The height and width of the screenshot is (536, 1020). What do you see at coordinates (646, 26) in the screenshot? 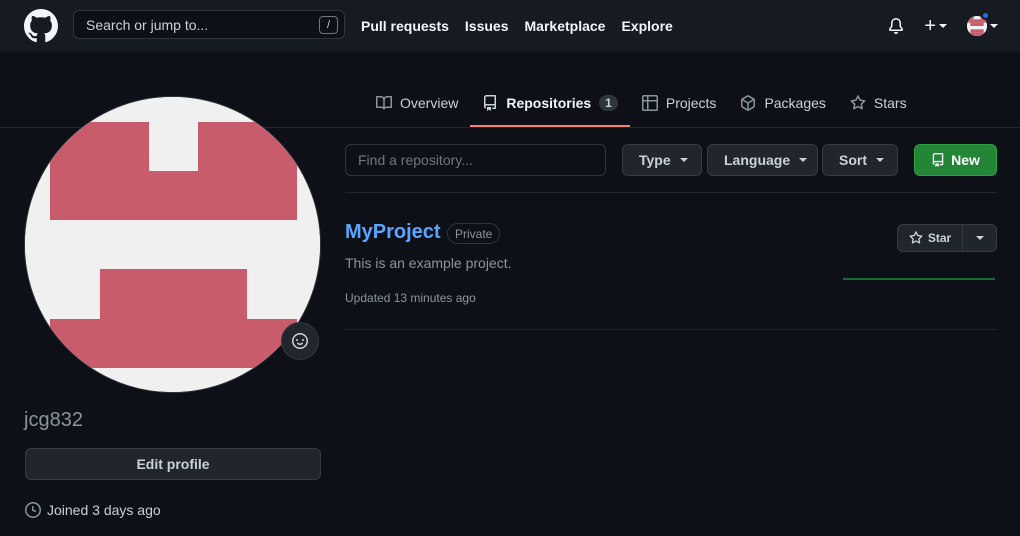
I see `nav-explore: Explore` at bounding box center [646, 26].